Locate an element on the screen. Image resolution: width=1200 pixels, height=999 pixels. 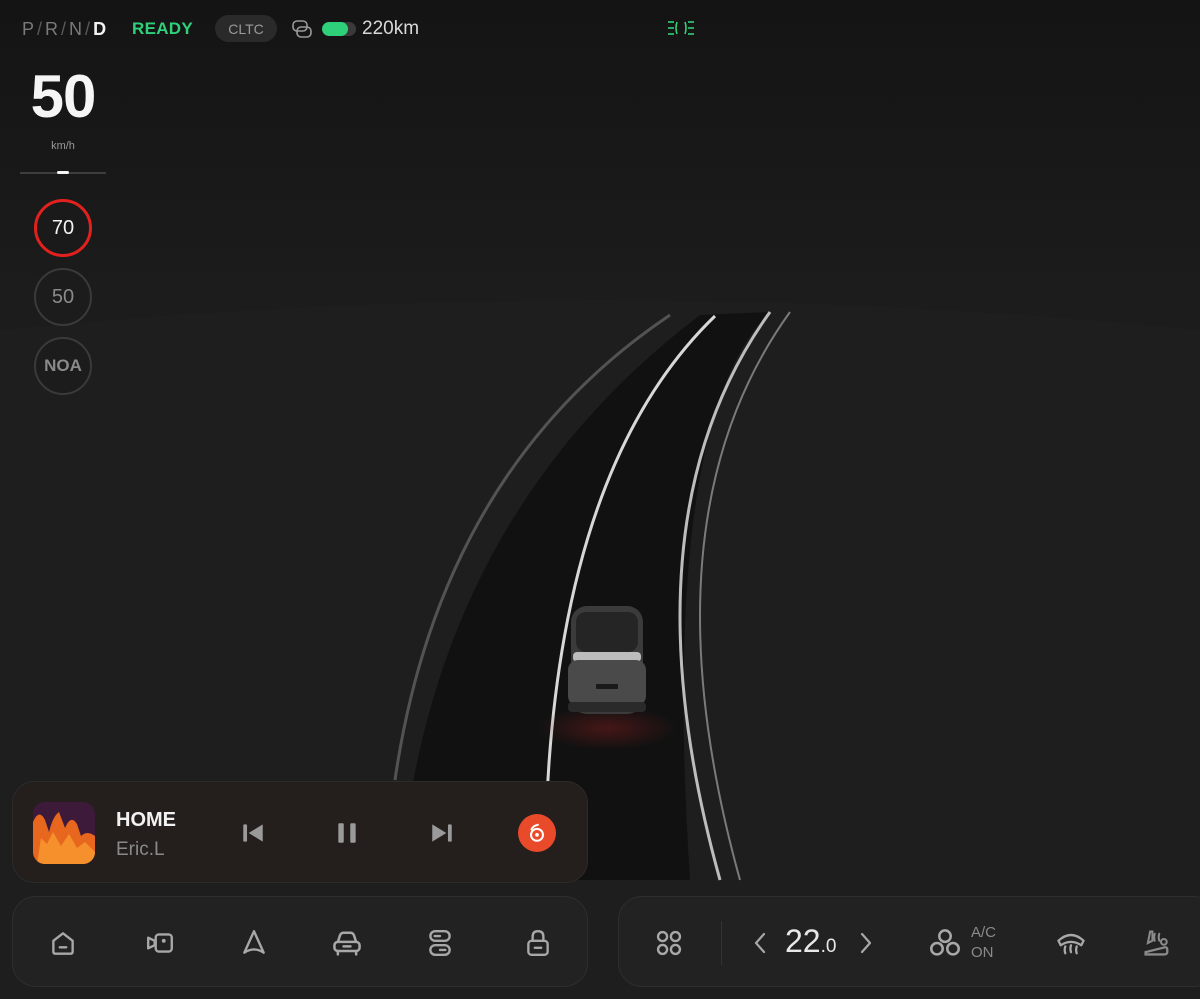
seat-heat-button is located at coordinates (1157, 943).